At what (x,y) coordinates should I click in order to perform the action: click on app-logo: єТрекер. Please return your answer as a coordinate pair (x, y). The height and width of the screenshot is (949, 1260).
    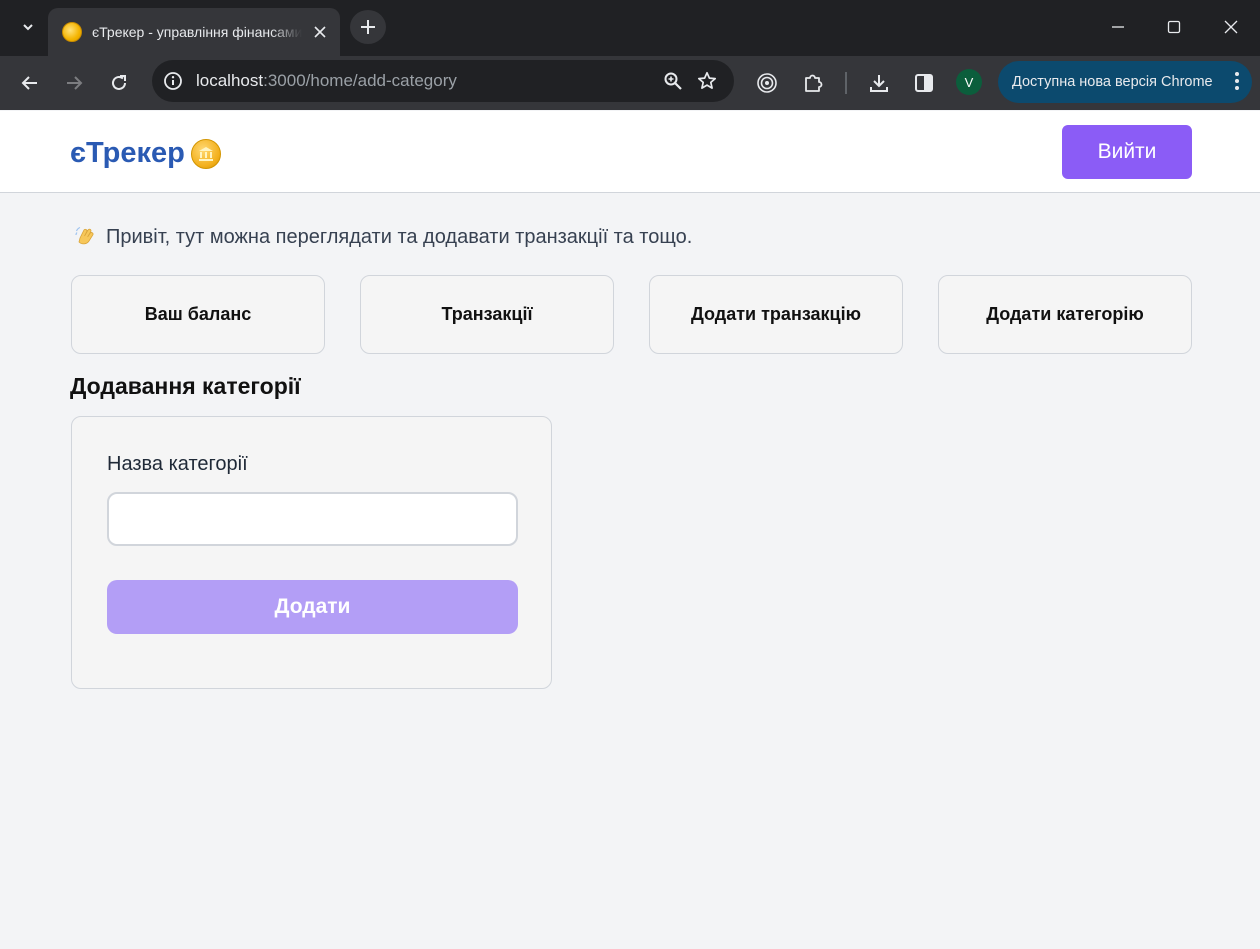
    Looking at the image, I should click on (145, 153).